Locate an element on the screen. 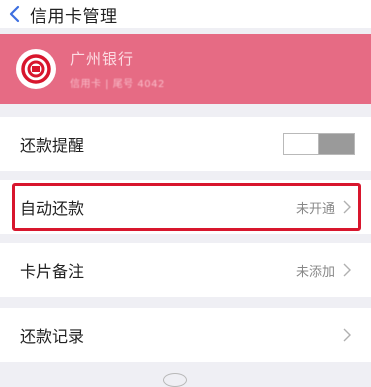 The width and height of the screenshot is (371, 387). row-card-note: 卡片备注 未添加 is located at coordinates (185, 270).